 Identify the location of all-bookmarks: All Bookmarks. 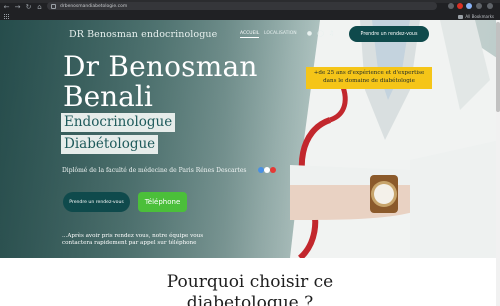
(476, 16).